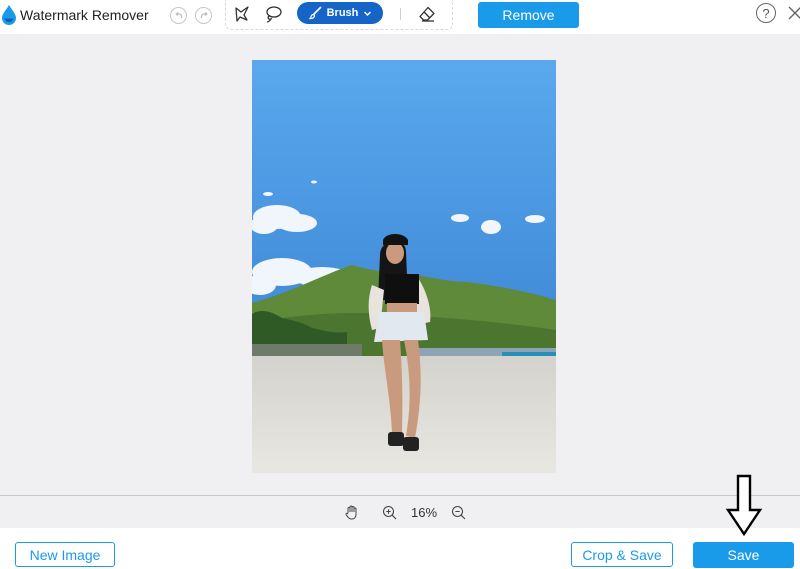  I want to click on hand-icon, so click(350, 512).